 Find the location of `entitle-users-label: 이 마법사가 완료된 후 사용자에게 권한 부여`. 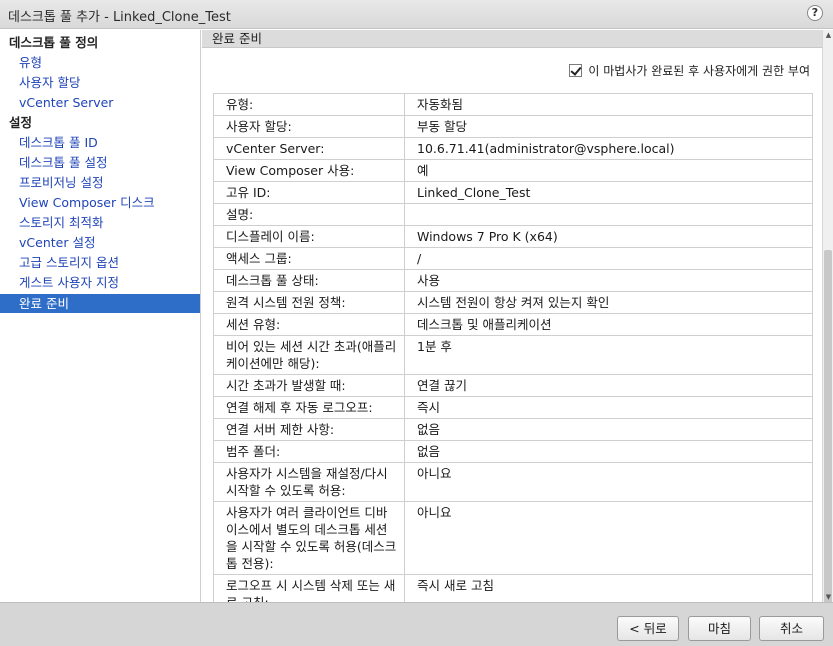

entitle-users-label: 이 마법사가 완료된 후 사용자에게 권한 부여 is located at coordinates (699, 71).